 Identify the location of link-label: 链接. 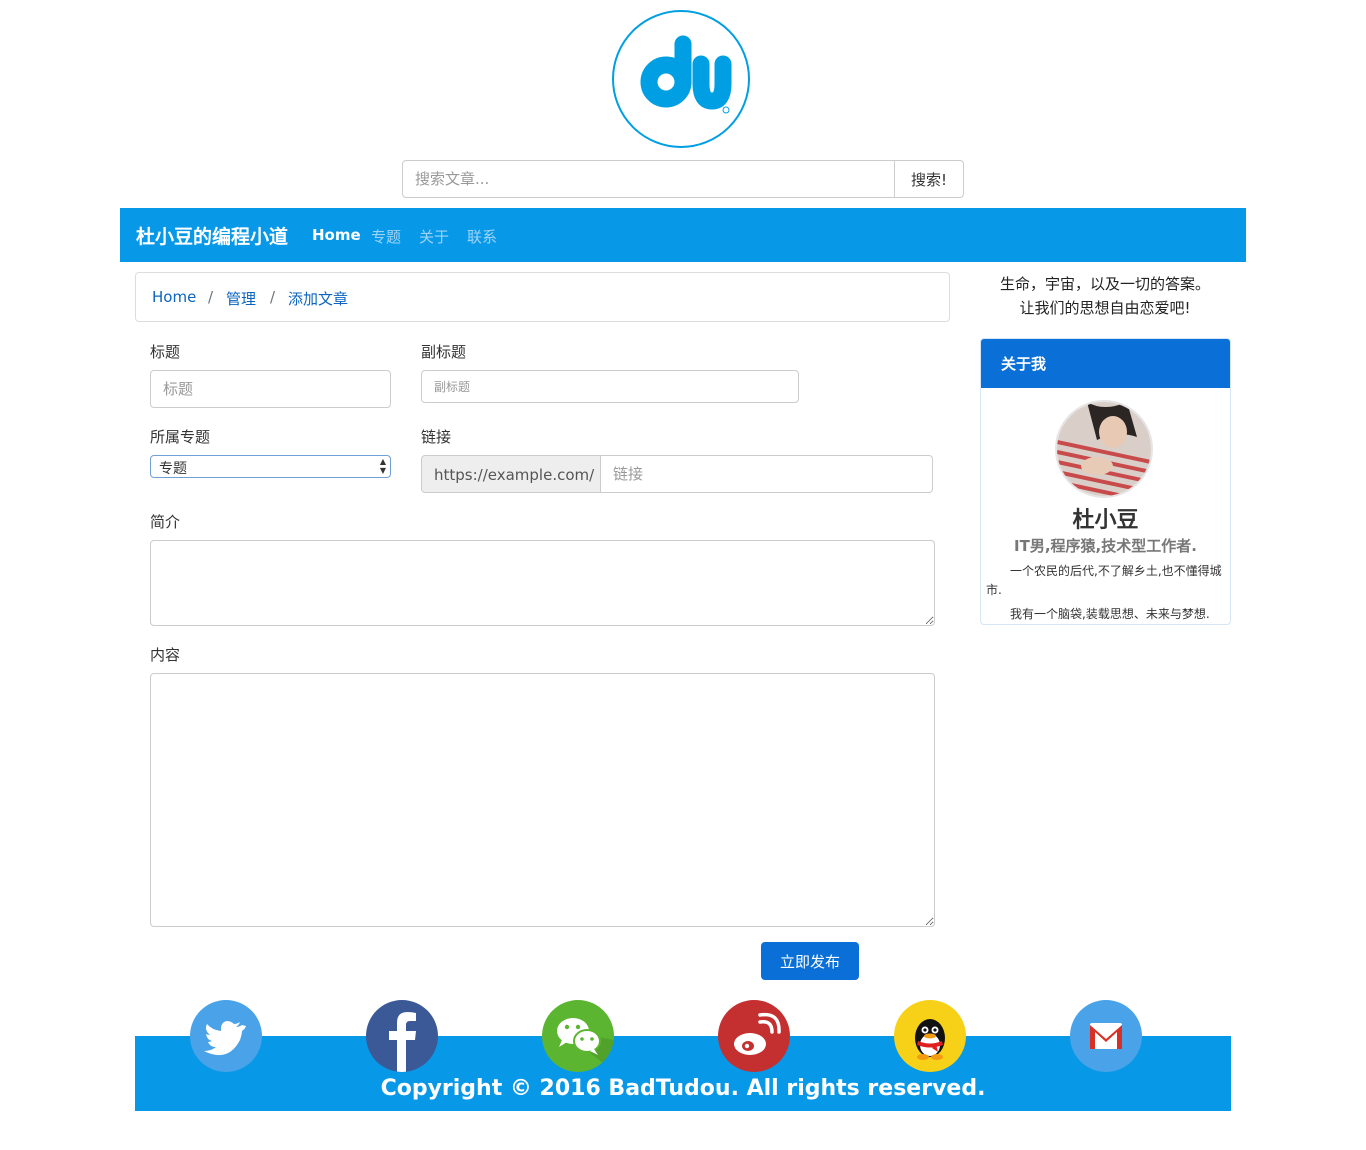
(436, 437).